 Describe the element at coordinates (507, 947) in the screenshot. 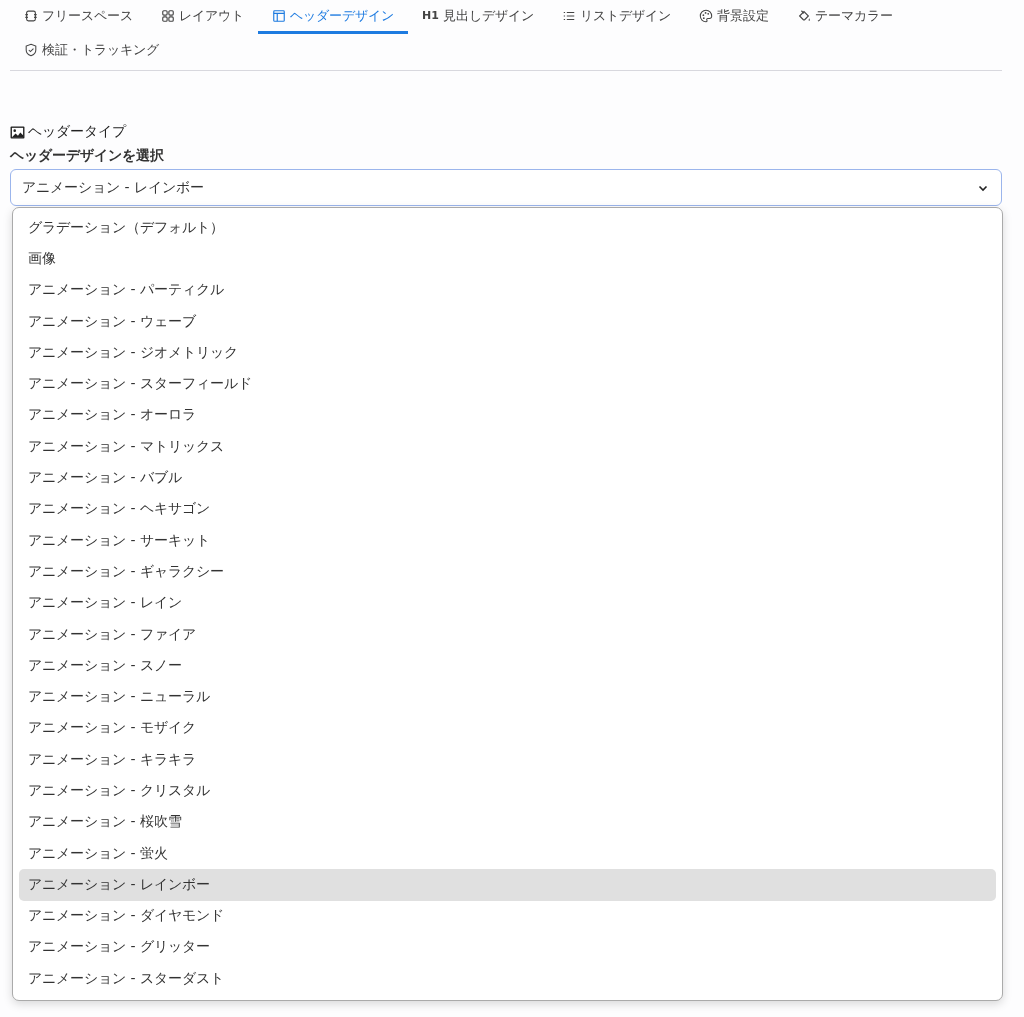

I see `dropdown-option: アニメーション - グリッター` at that location.